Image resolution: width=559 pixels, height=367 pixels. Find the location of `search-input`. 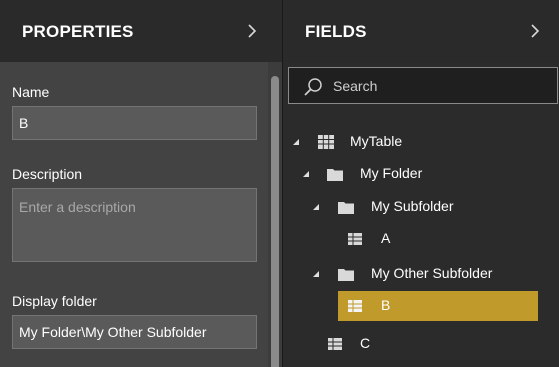

search-input is located at coordinates (440, 86).